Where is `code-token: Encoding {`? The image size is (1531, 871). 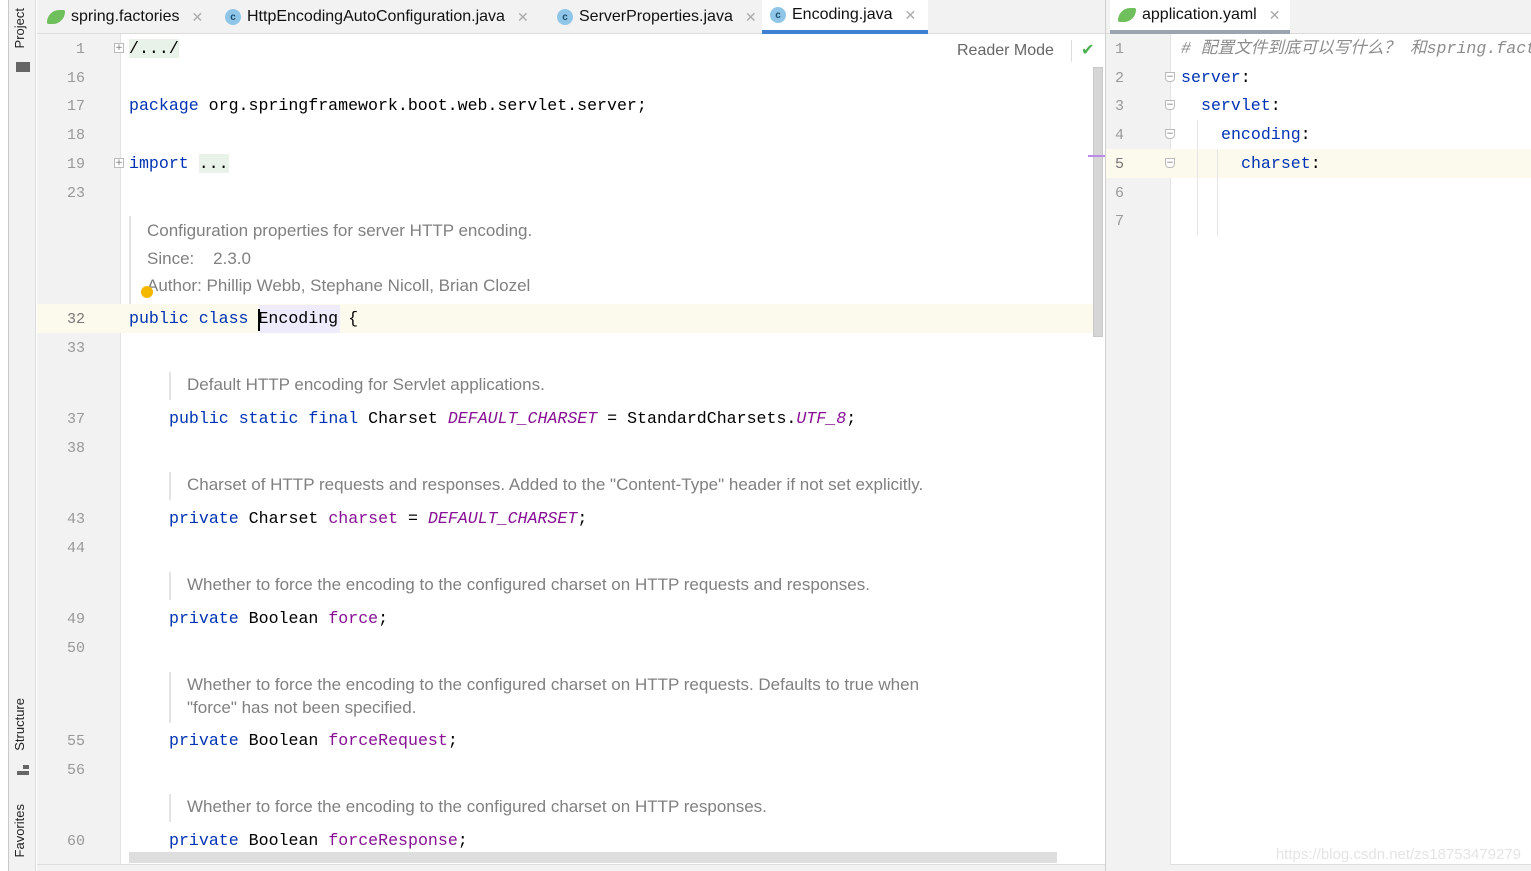 code-token: Encoding { is located at coordinates (308, 318).